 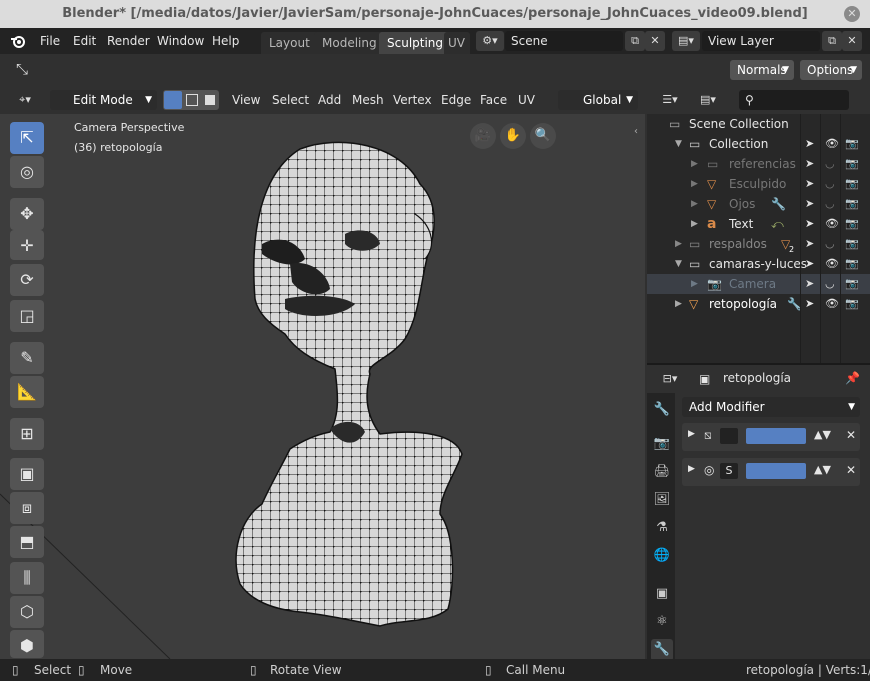 What do you see at coordinates (758, 244) in the screenshot?
I see `outliner-row-respaldos: ▶ ▭ respaldos ▽ 2 ➤ ◡ 📷` at bounding box center [758, 244].